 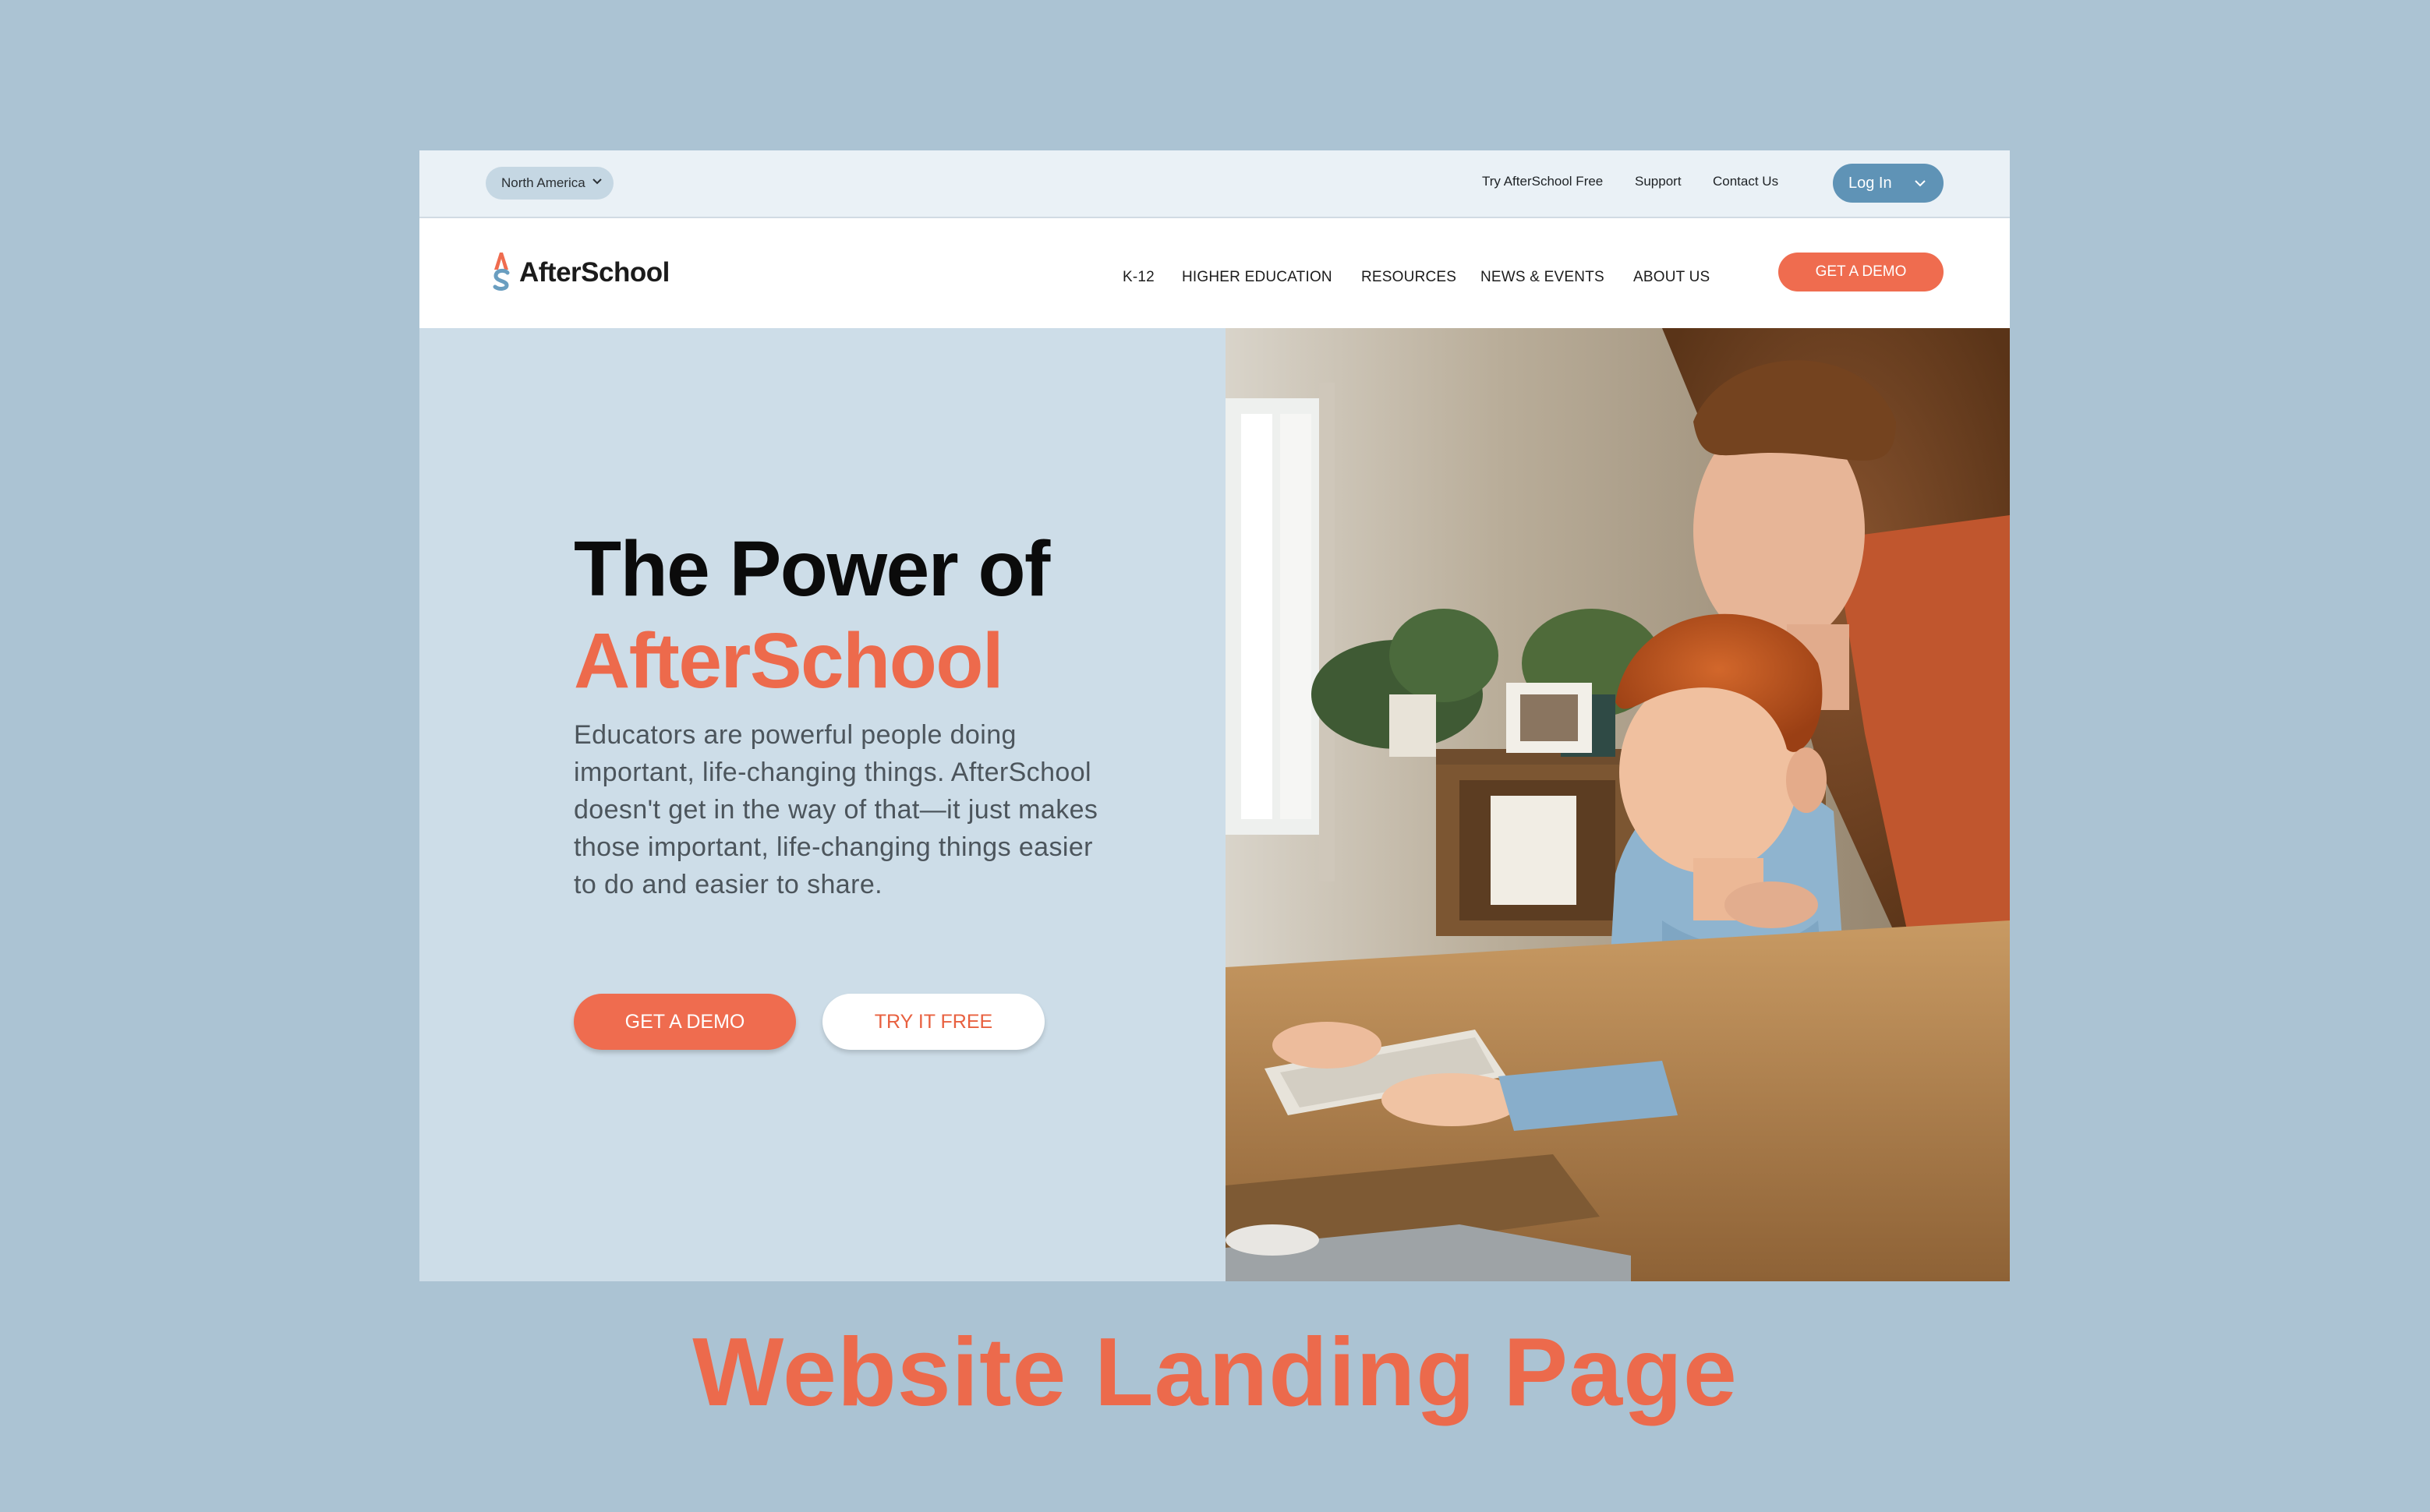 What do you see at coordinates (1672, 277) in the screenshot?
I see `nav-item-about-us: ABOUT US` at bounding box center [1672, 277].